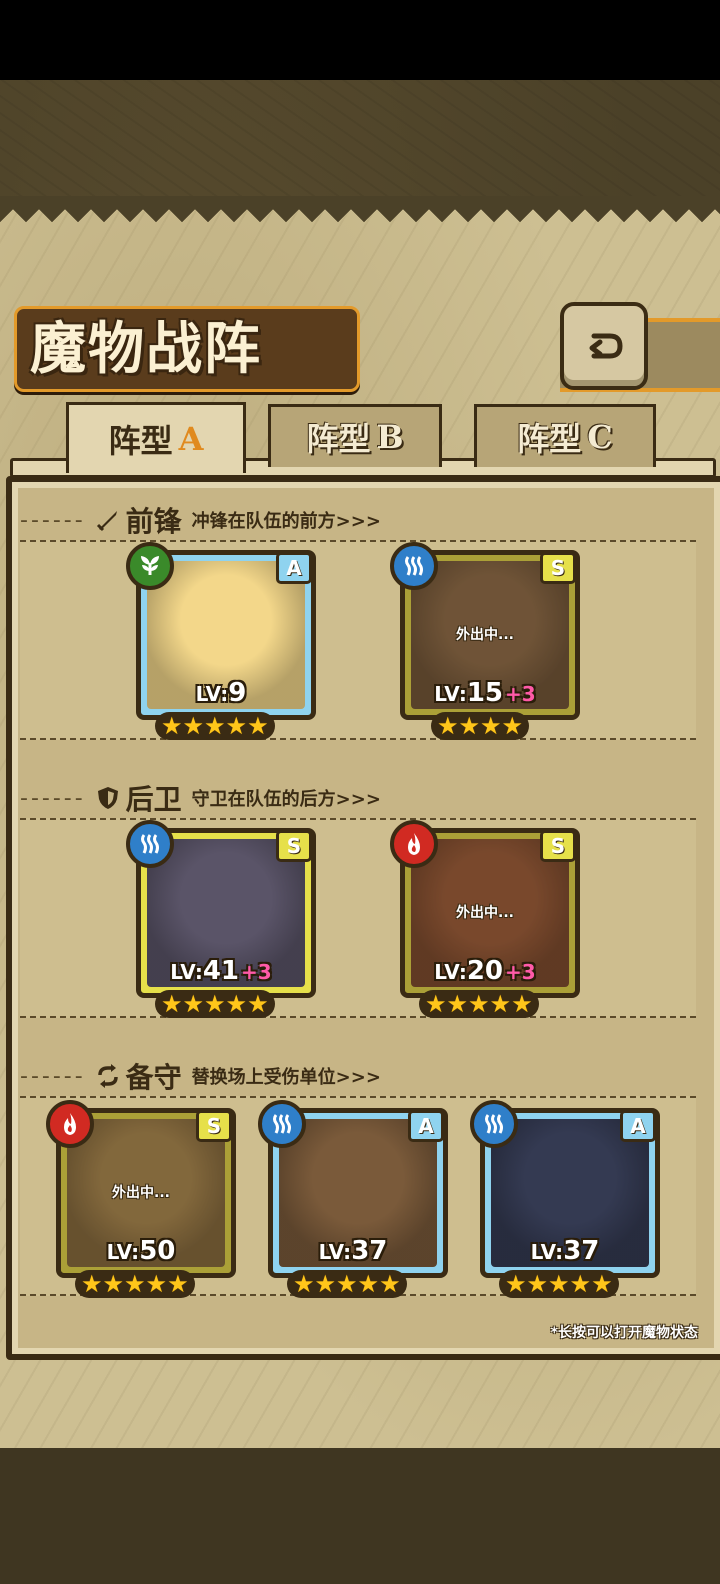 Image resolution: width=720 pixels, height=1584 pixels. Describe the element at coordinates (237, 693) in the screenshot. I see `level-value: 9` at that location.